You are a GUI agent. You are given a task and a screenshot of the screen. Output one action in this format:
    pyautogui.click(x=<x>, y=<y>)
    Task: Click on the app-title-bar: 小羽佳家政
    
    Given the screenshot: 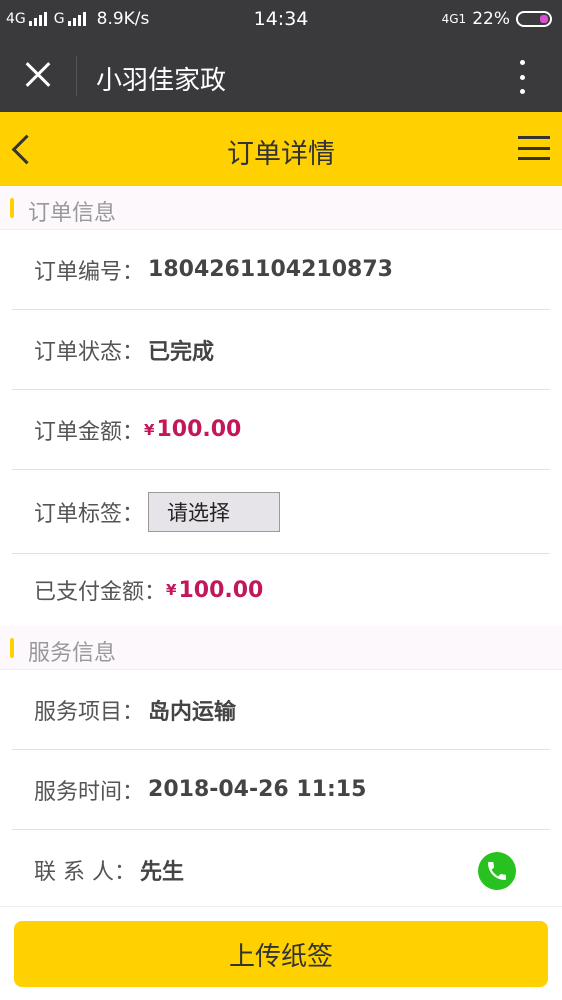 What is the action you would take?
    pyautogui.click(x=281, y=76)
    